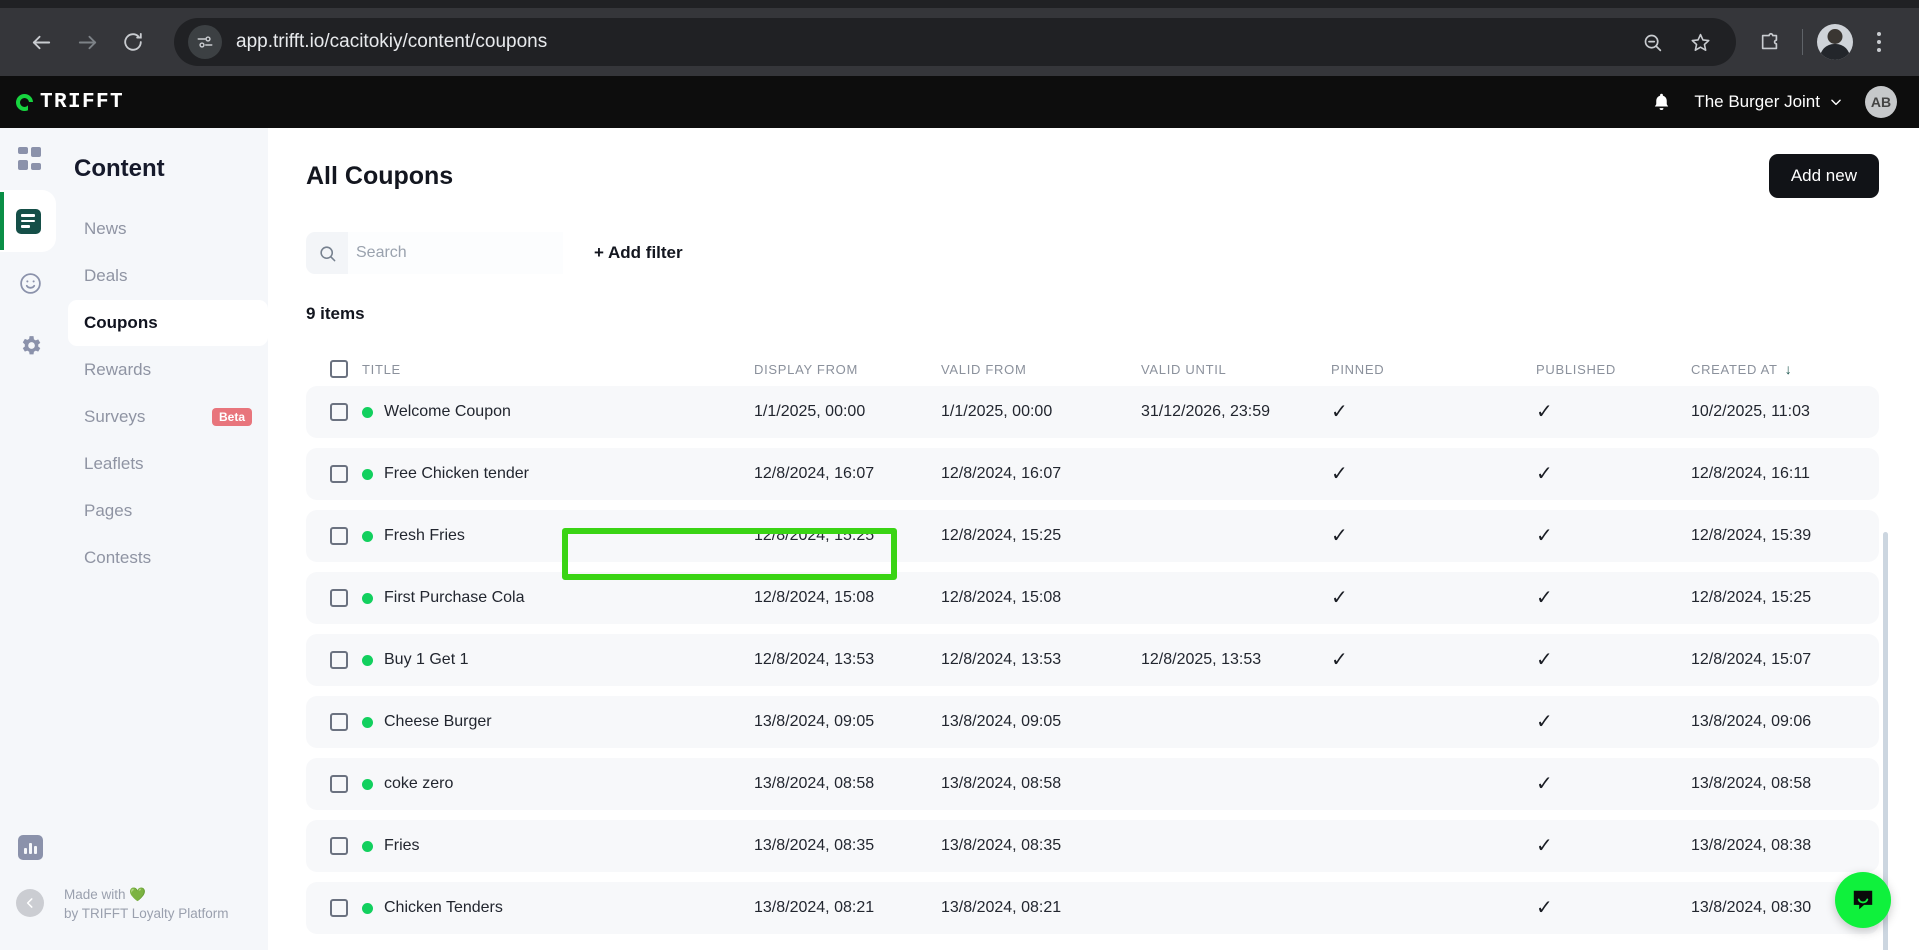  I want to click on arrow-right-icon, so click(87, 42).